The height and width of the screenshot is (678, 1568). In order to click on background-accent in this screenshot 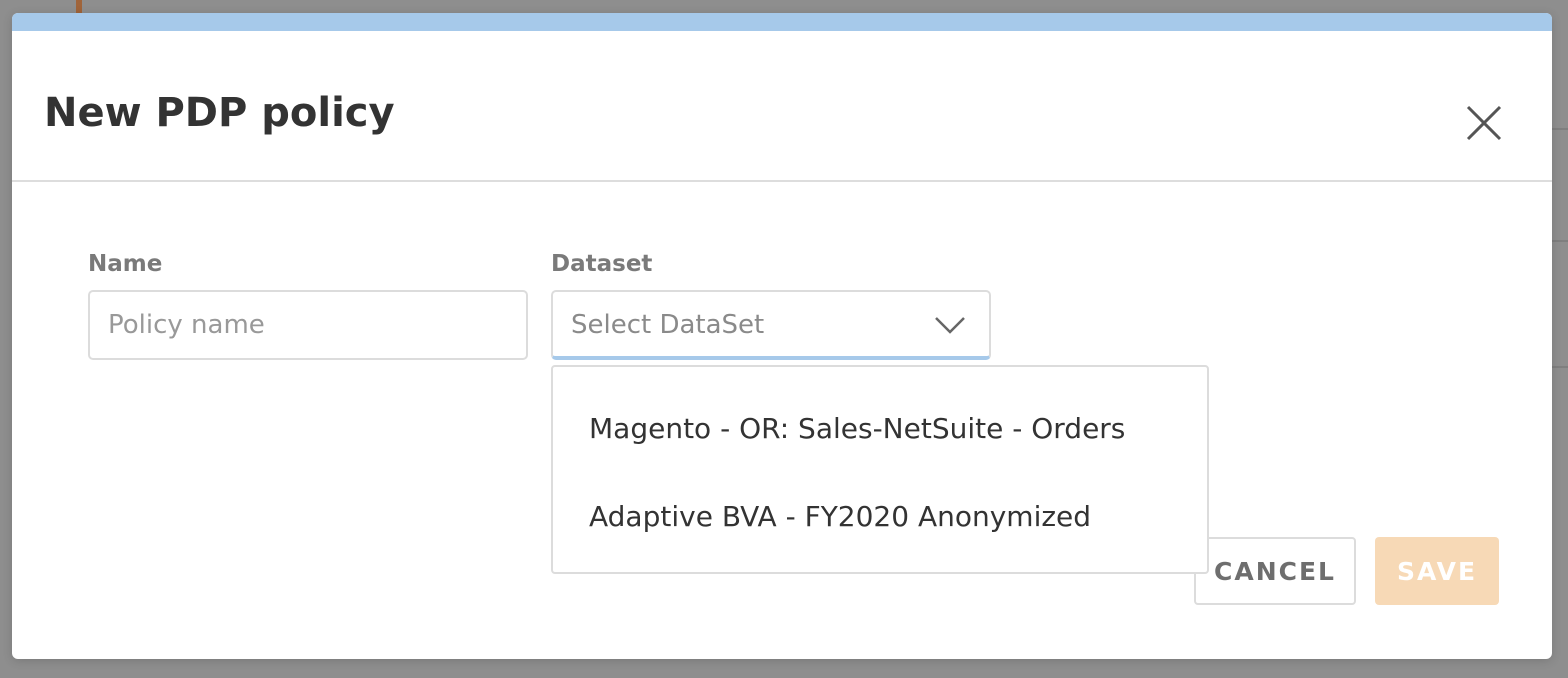, I will do `click(79, 7)`.